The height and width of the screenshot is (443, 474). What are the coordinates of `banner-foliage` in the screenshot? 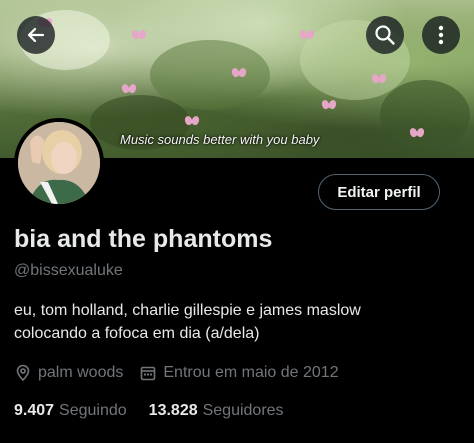 It's located at (425, 115).